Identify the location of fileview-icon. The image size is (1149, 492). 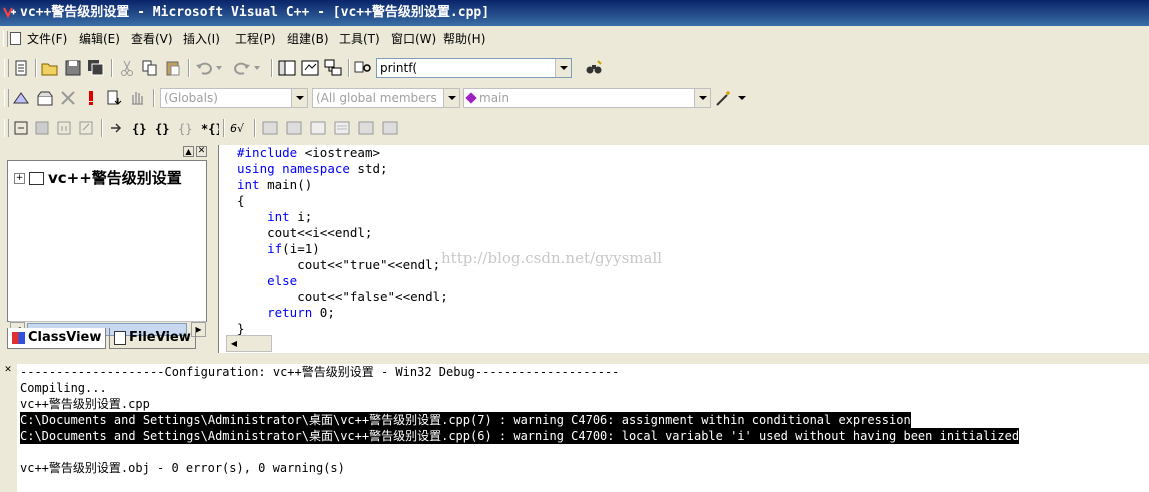
(120, 337).